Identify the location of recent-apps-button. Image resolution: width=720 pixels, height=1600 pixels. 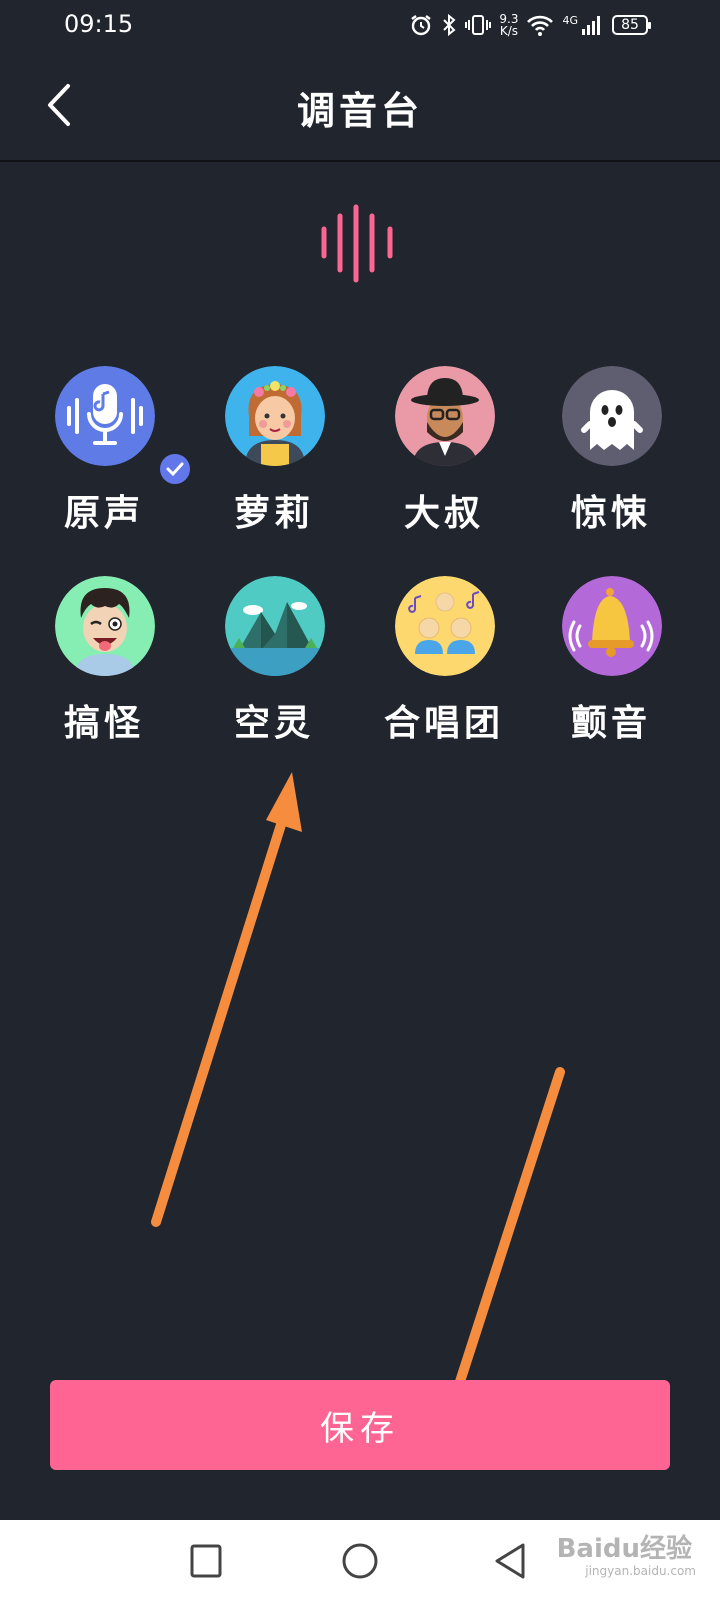
(206, 1561).